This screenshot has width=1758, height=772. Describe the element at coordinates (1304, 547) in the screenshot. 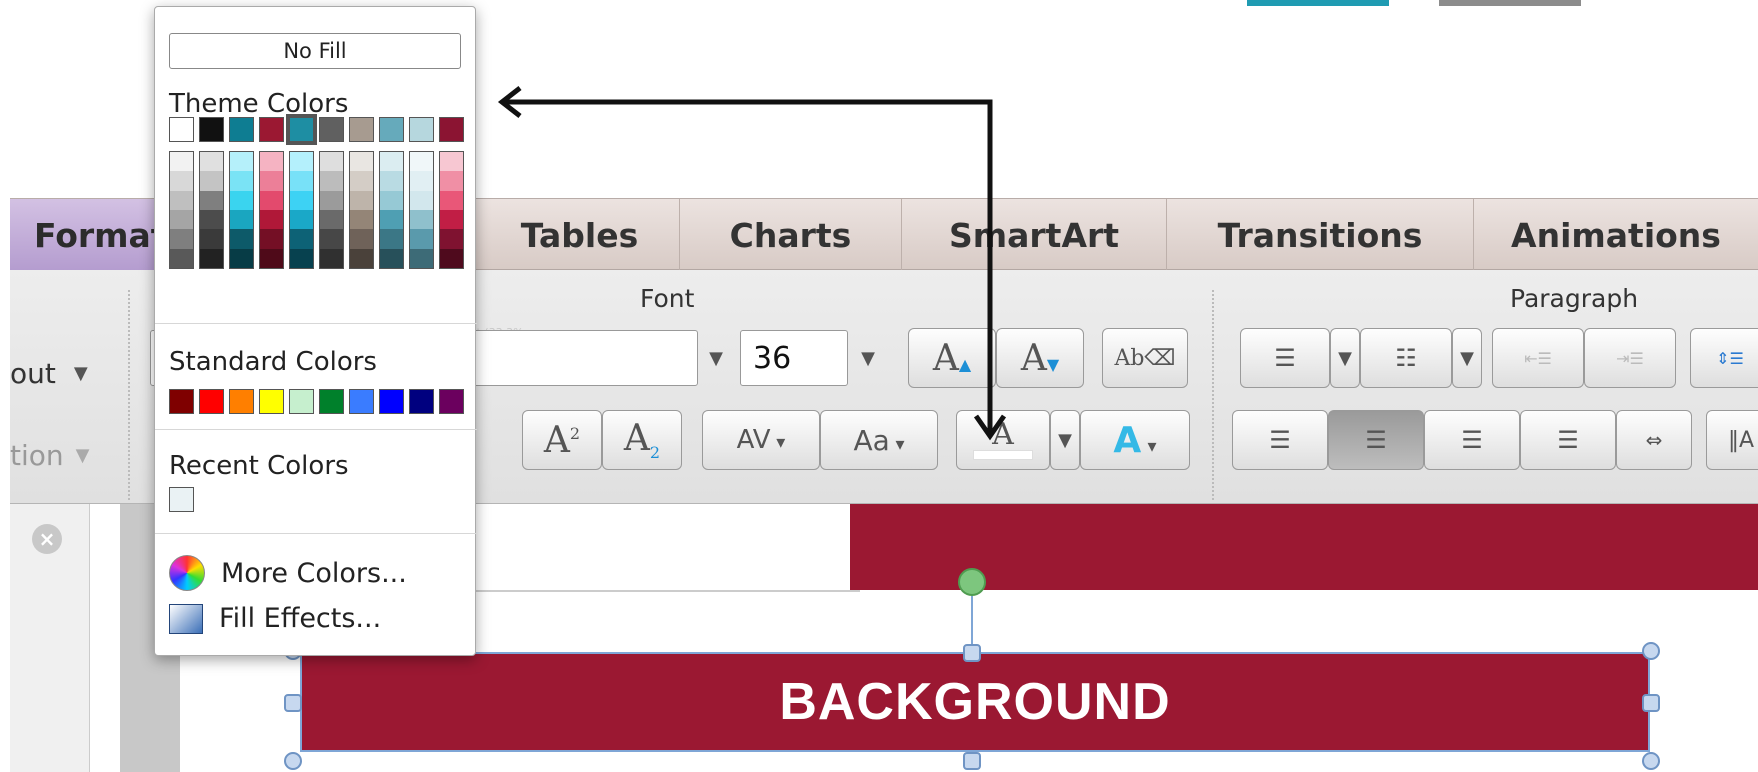

I see `red-header-band` at that location.